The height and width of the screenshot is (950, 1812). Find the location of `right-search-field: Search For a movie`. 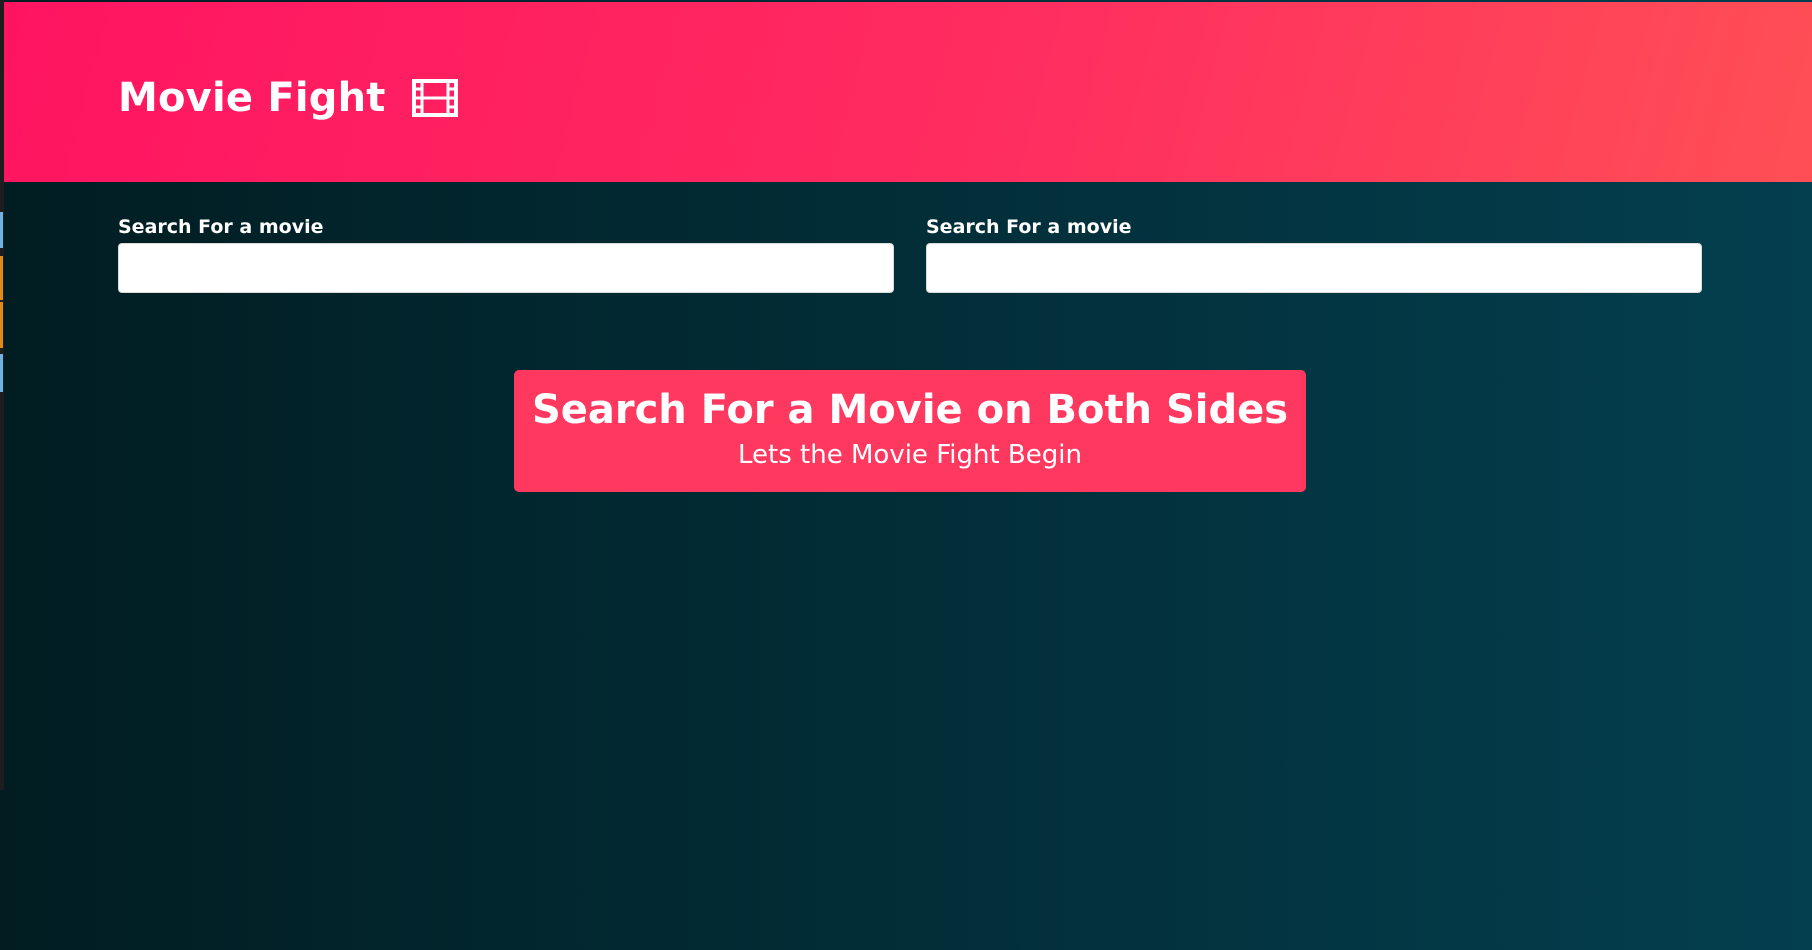

right-search-field: Search For a movie is located at coordinates (1314, 252).